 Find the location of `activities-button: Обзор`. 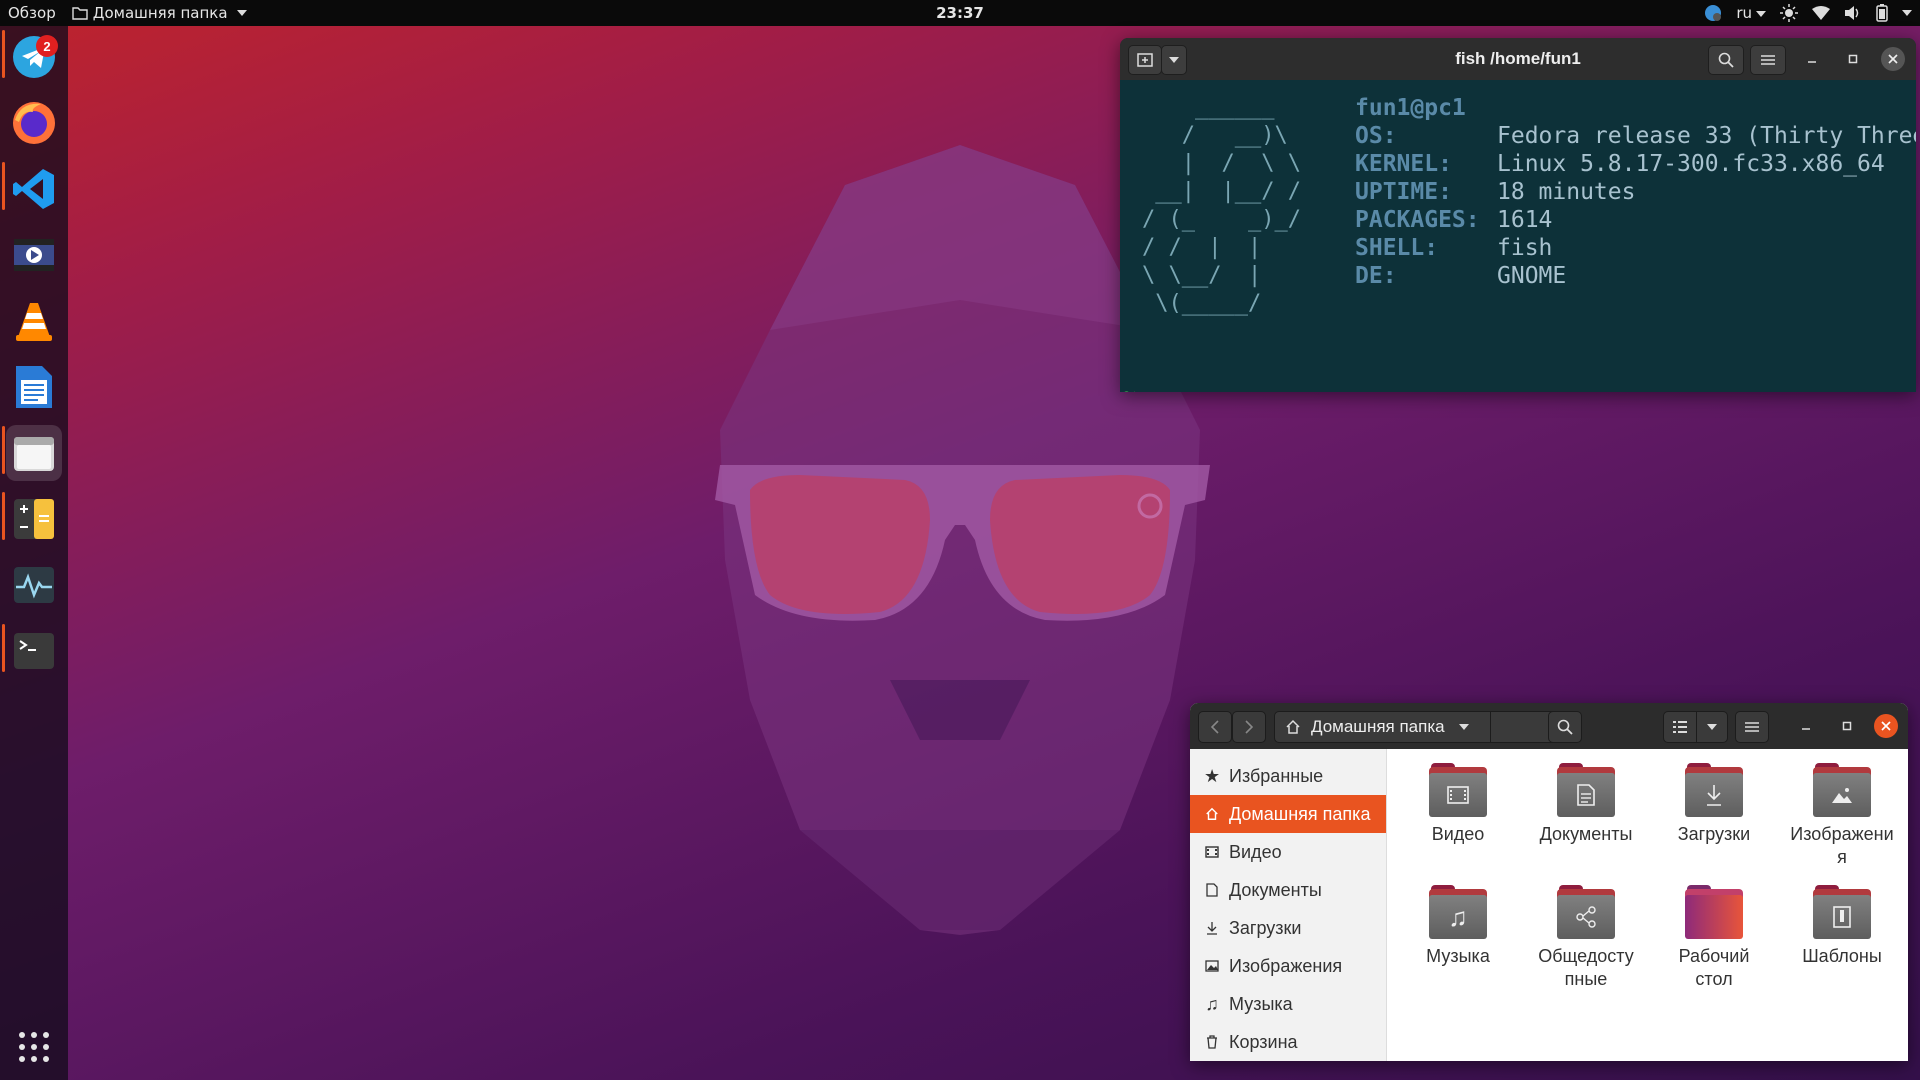

activities-button: Обзор is located at coordinates (32, 13).